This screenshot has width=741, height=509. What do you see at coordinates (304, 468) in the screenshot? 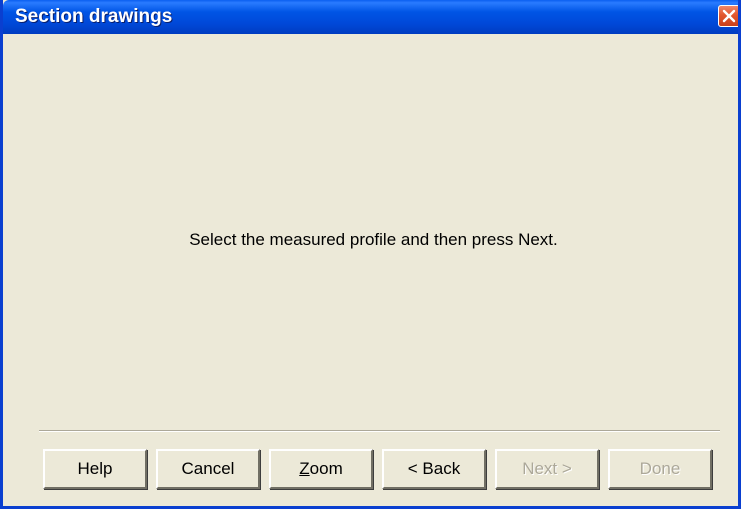
I see `zoom-mnemonic: Z` at bounding box center [304, 468].